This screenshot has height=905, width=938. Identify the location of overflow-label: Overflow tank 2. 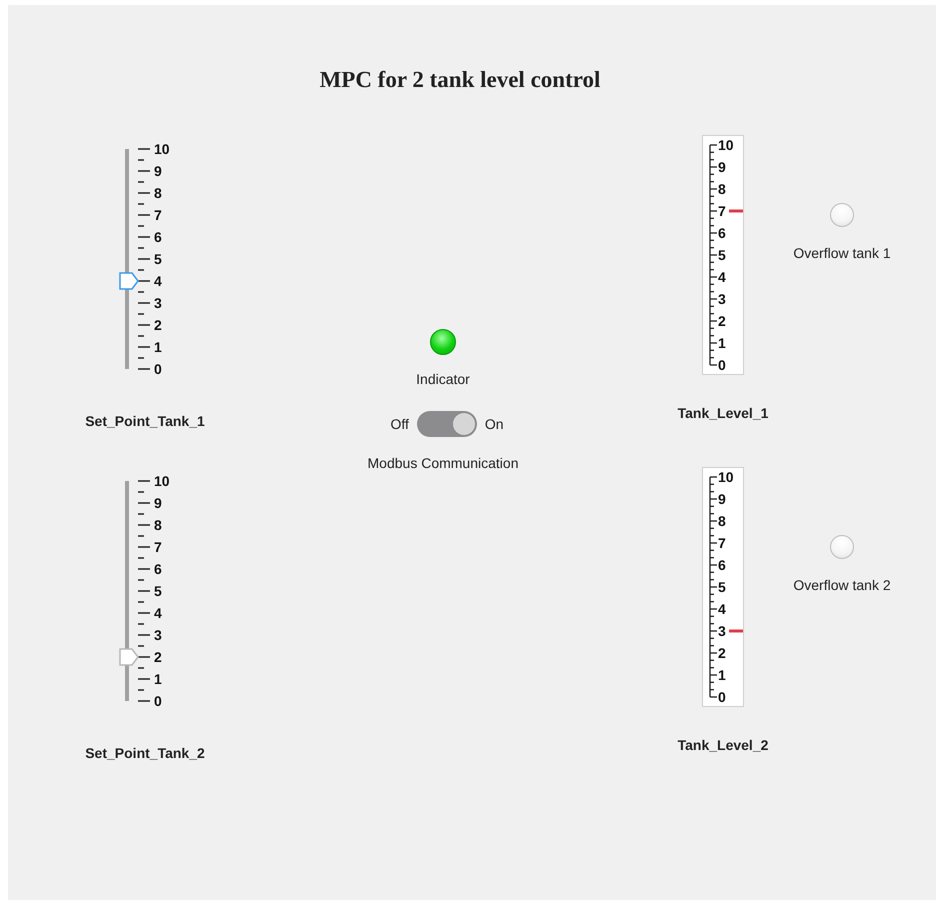
(842, 585).